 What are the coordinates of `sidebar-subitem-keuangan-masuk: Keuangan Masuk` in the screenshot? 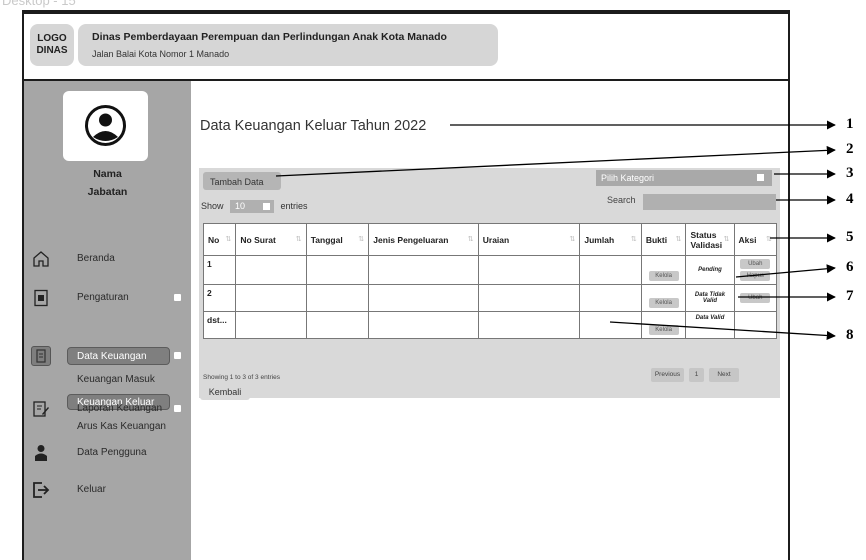 It's located at (116, 379).